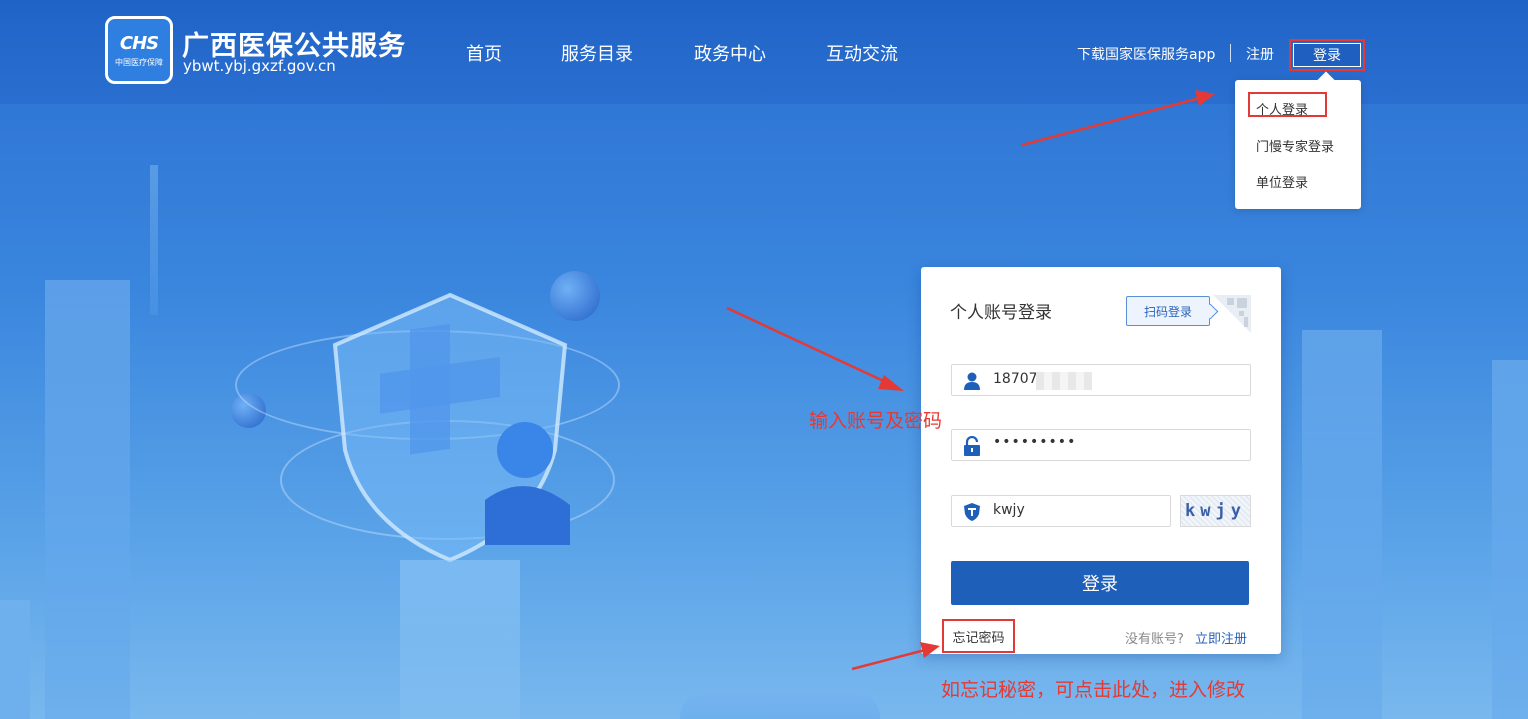  I want to click on login-button-header: 登录, so click(1327, 55).